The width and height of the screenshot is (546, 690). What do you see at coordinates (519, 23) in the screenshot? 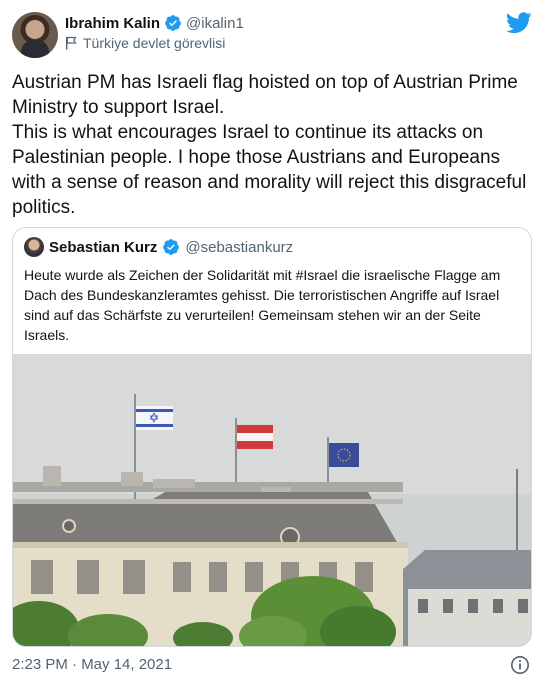
I see `twitter-bird-icon` at bounding box center [519, 23].